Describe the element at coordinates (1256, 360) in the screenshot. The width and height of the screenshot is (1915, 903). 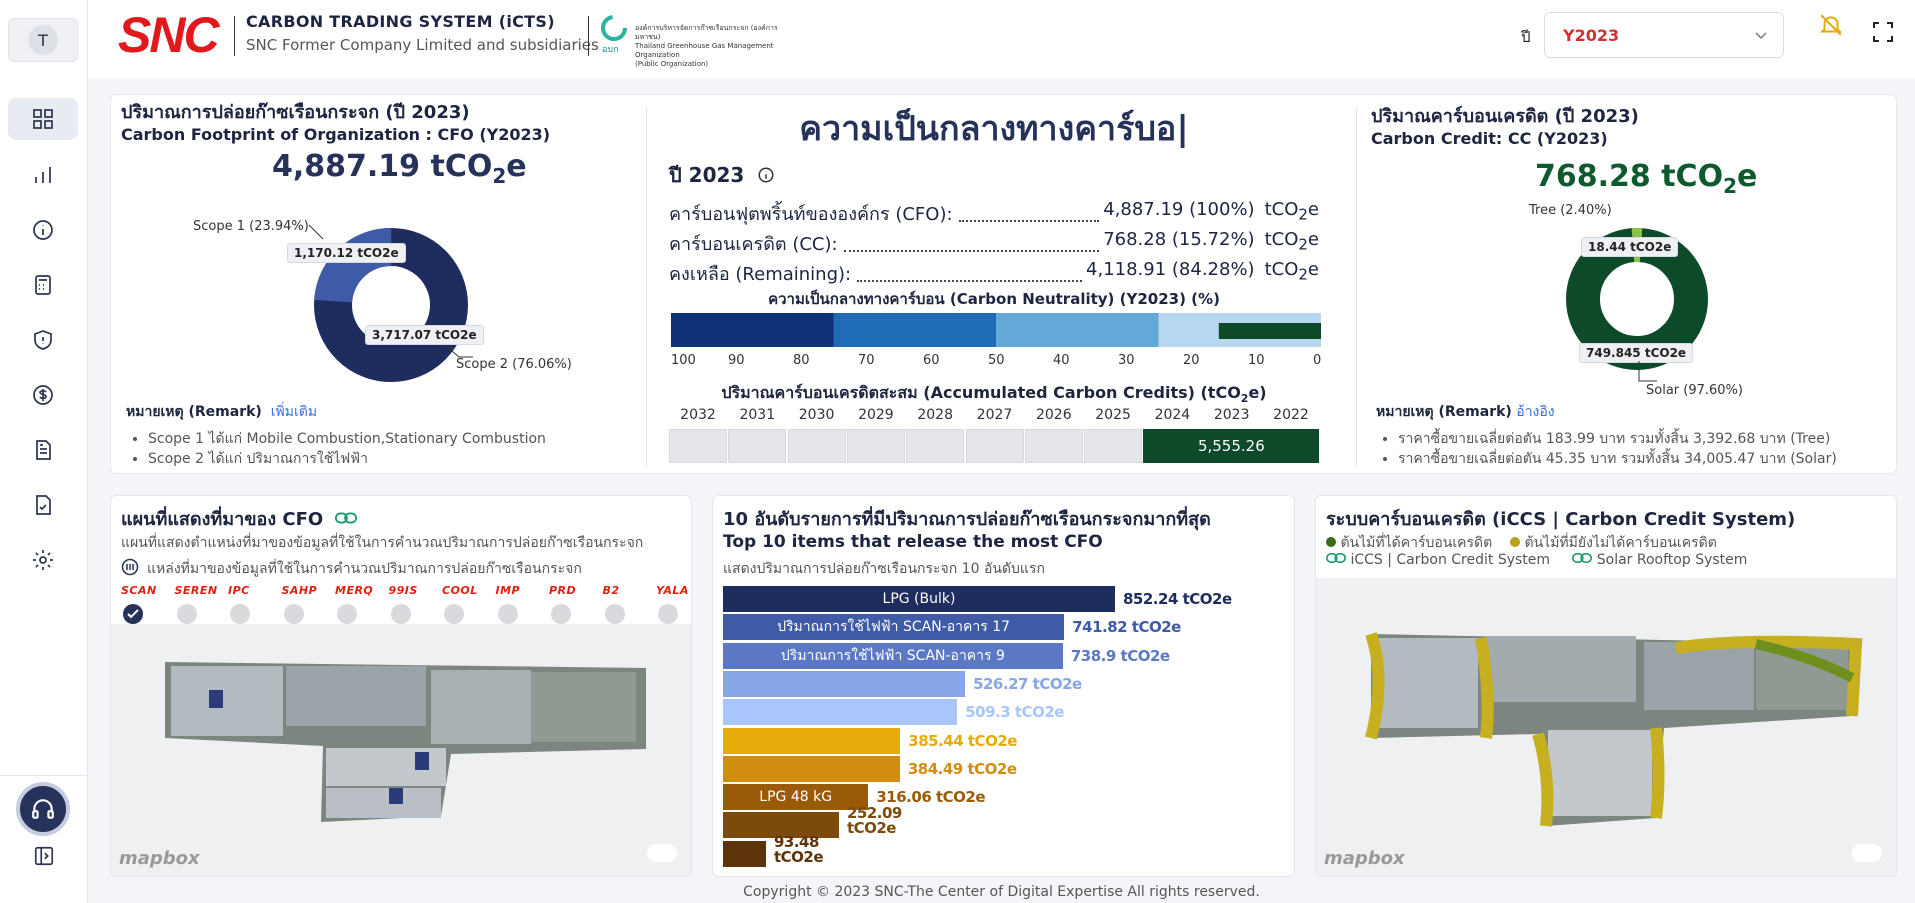
I see `bar-tick-label: 10` at that location.